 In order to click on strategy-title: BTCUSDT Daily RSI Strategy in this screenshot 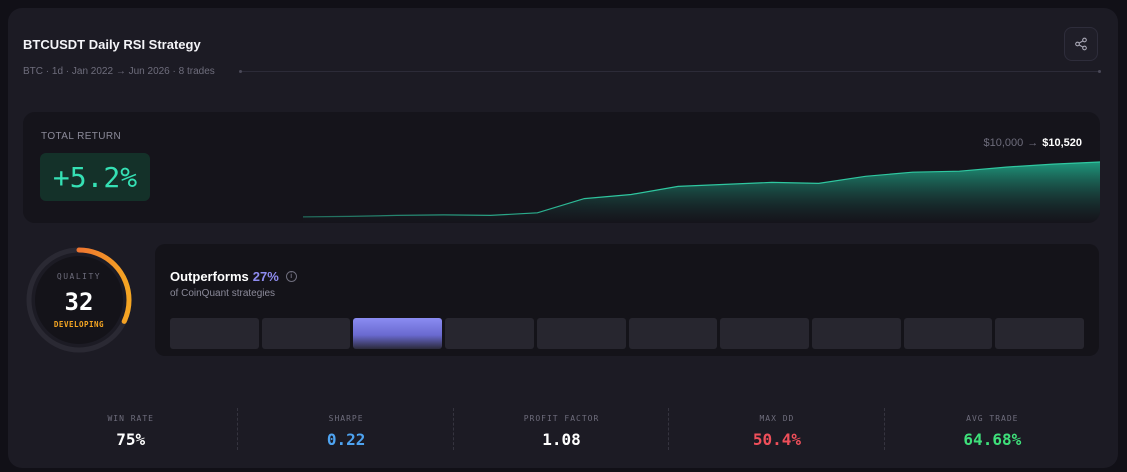, I will do `click(112, 44)`.